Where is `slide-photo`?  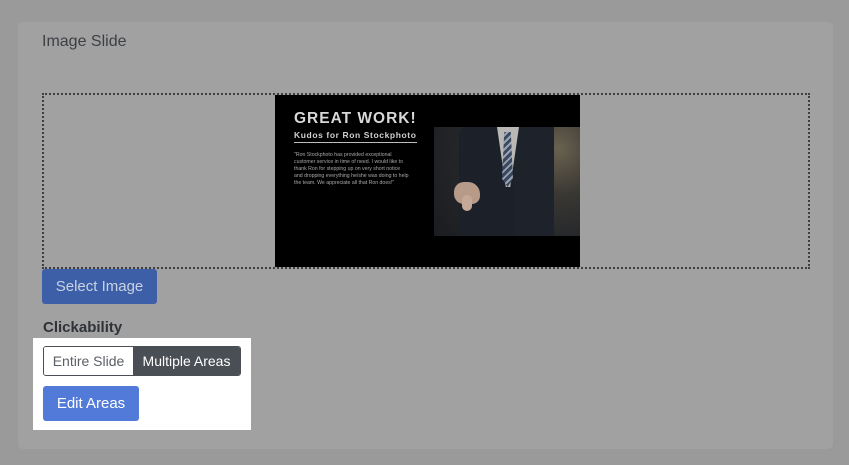
slide-photo is located at coordinates (507, 181).